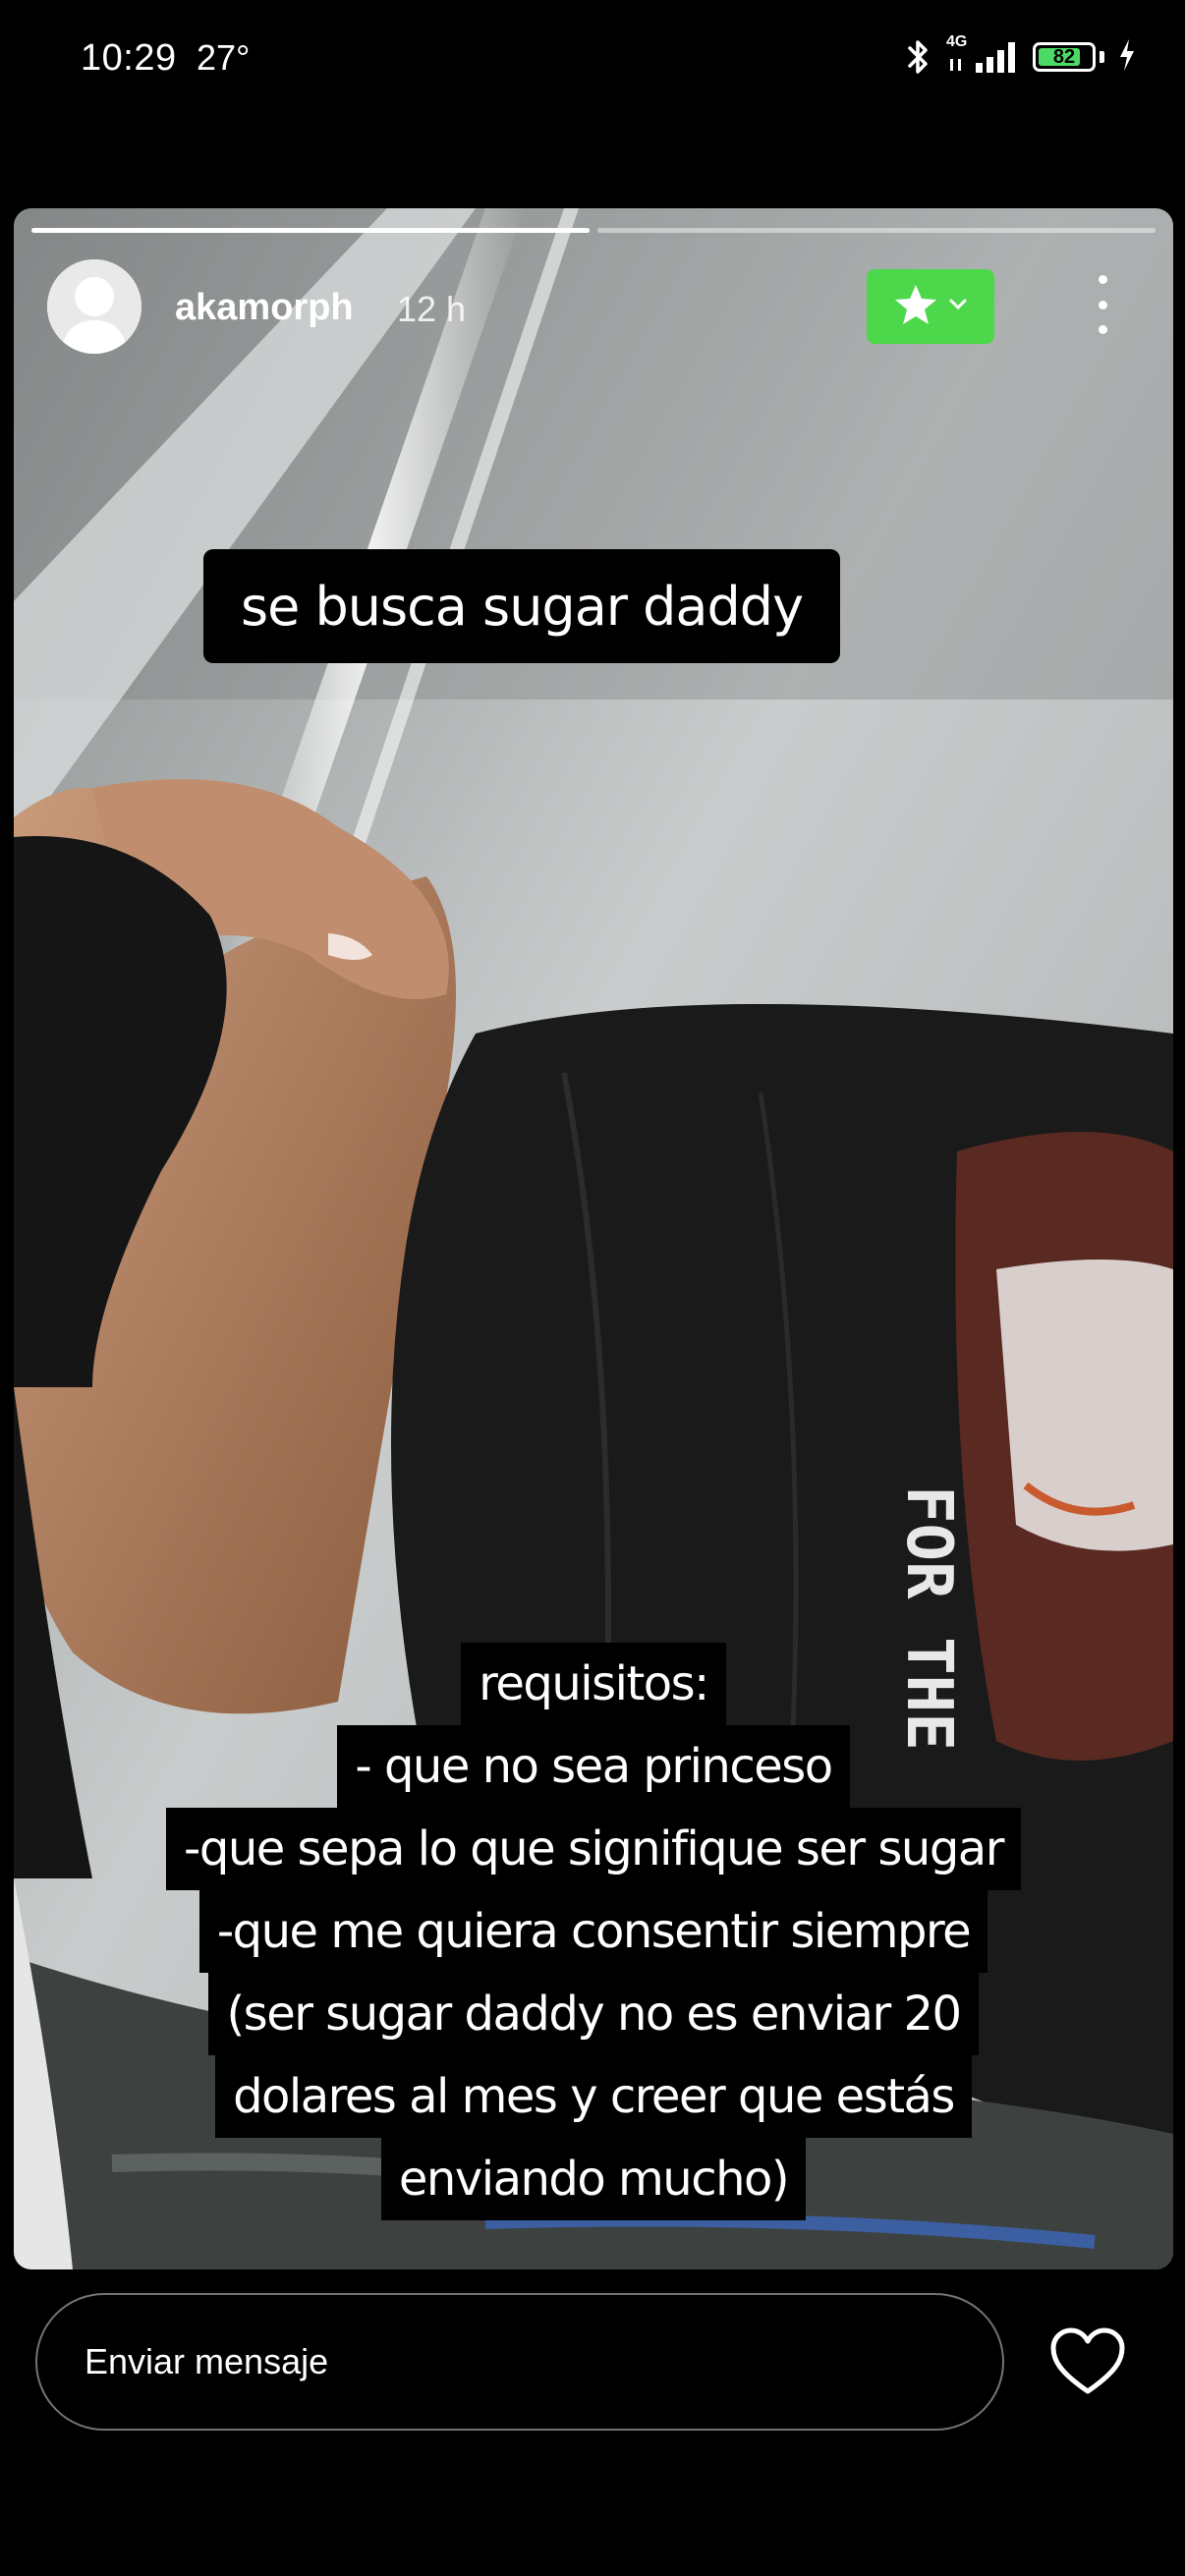 This screenshot has width=1185, height=2576. I want to click on requirement-line: (ser sugar daddy no es enviar 20, so click(594, 2014).